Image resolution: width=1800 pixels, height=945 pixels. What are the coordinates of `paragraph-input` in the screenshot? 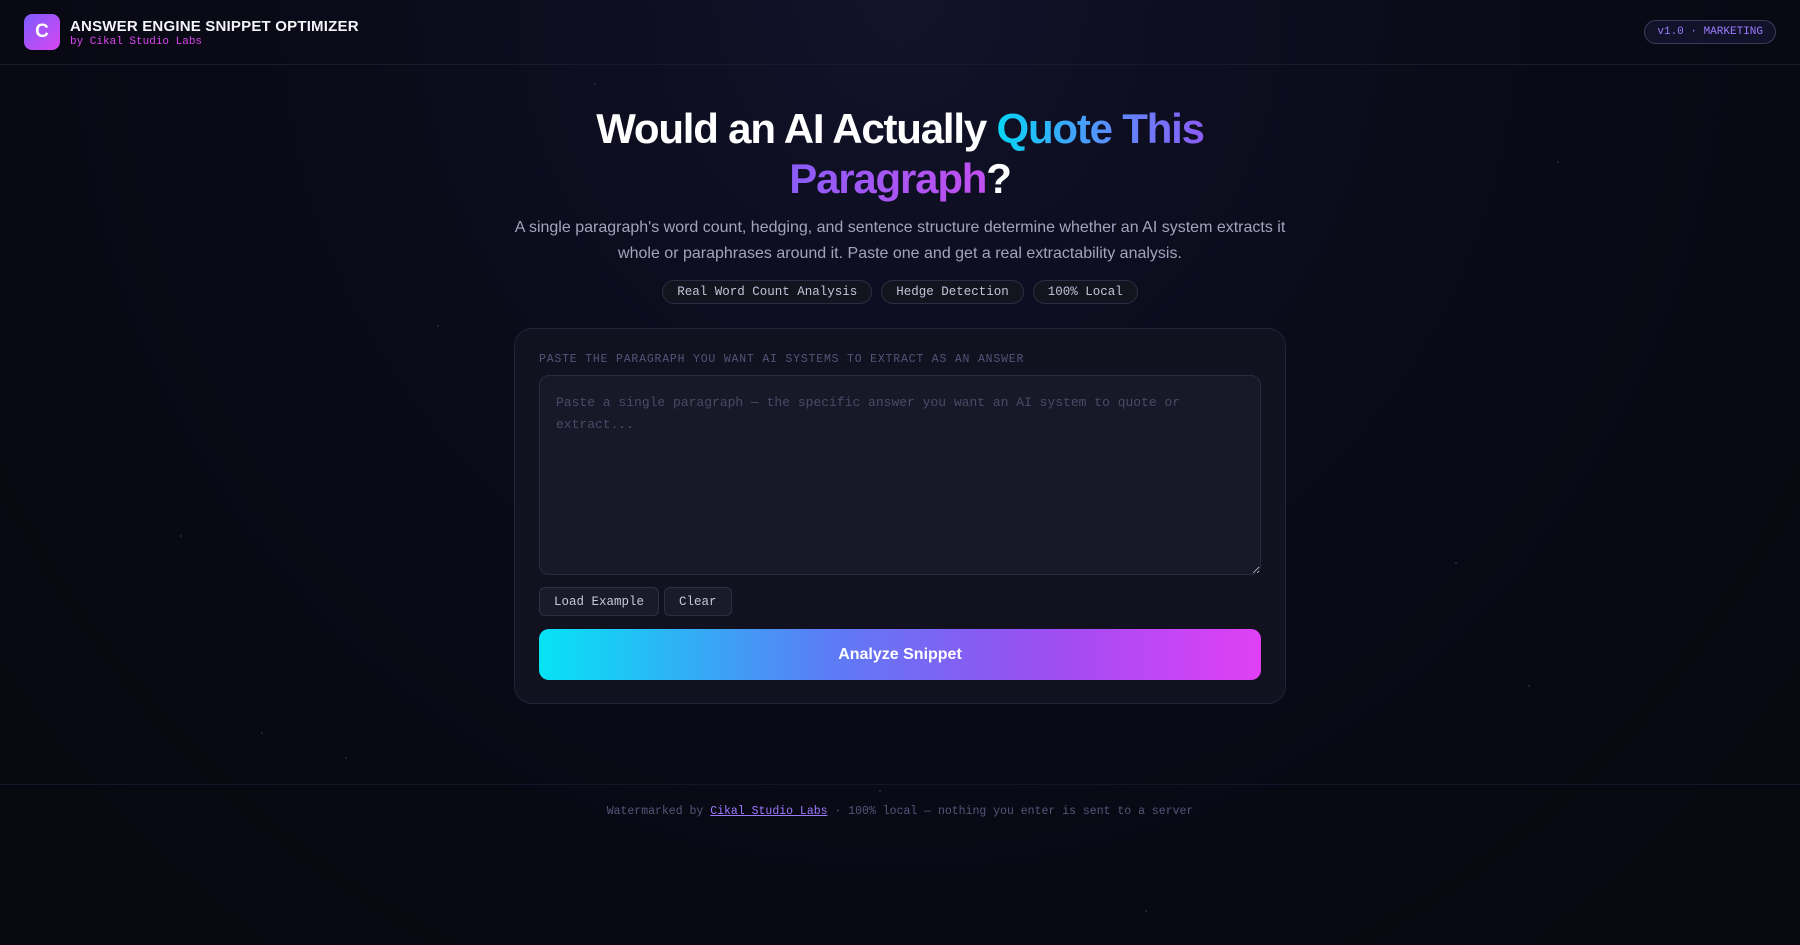 It's located at (900, 475).